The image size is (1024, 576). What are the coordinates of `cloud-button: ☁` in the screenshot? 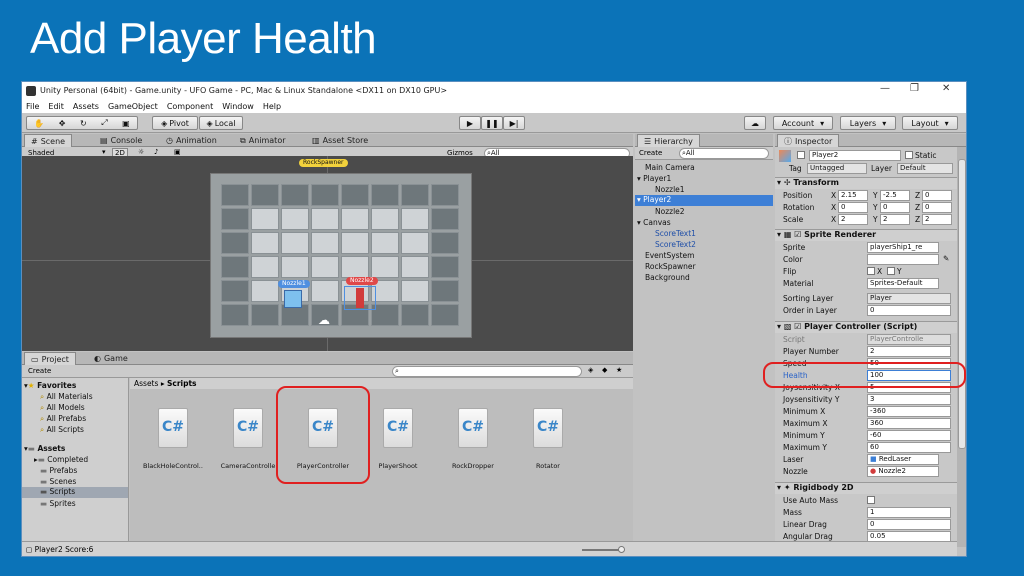 It's located at (755, 123).